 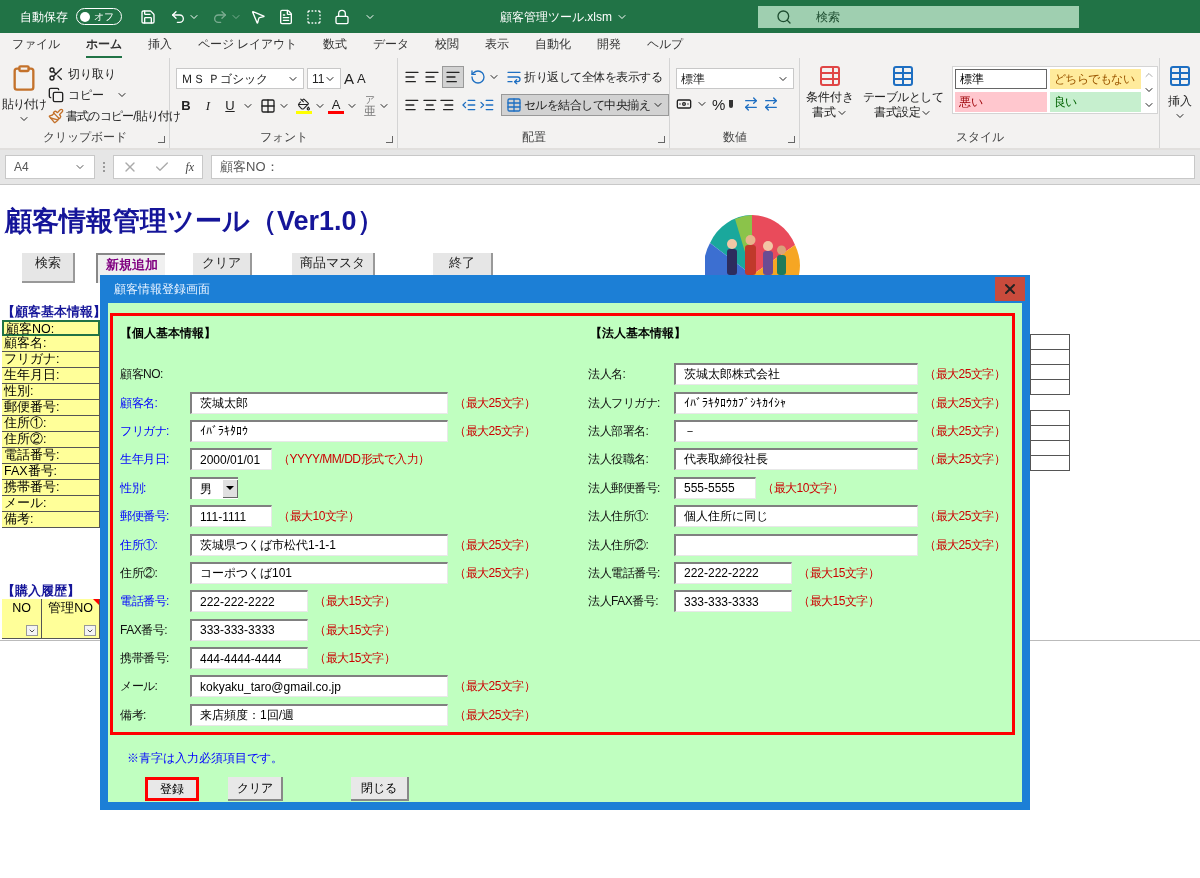 What do you see at coordinates (51, 520) in the screenshot?
I see `sheet-cell: 備考:` at bounding box center [51, 520].